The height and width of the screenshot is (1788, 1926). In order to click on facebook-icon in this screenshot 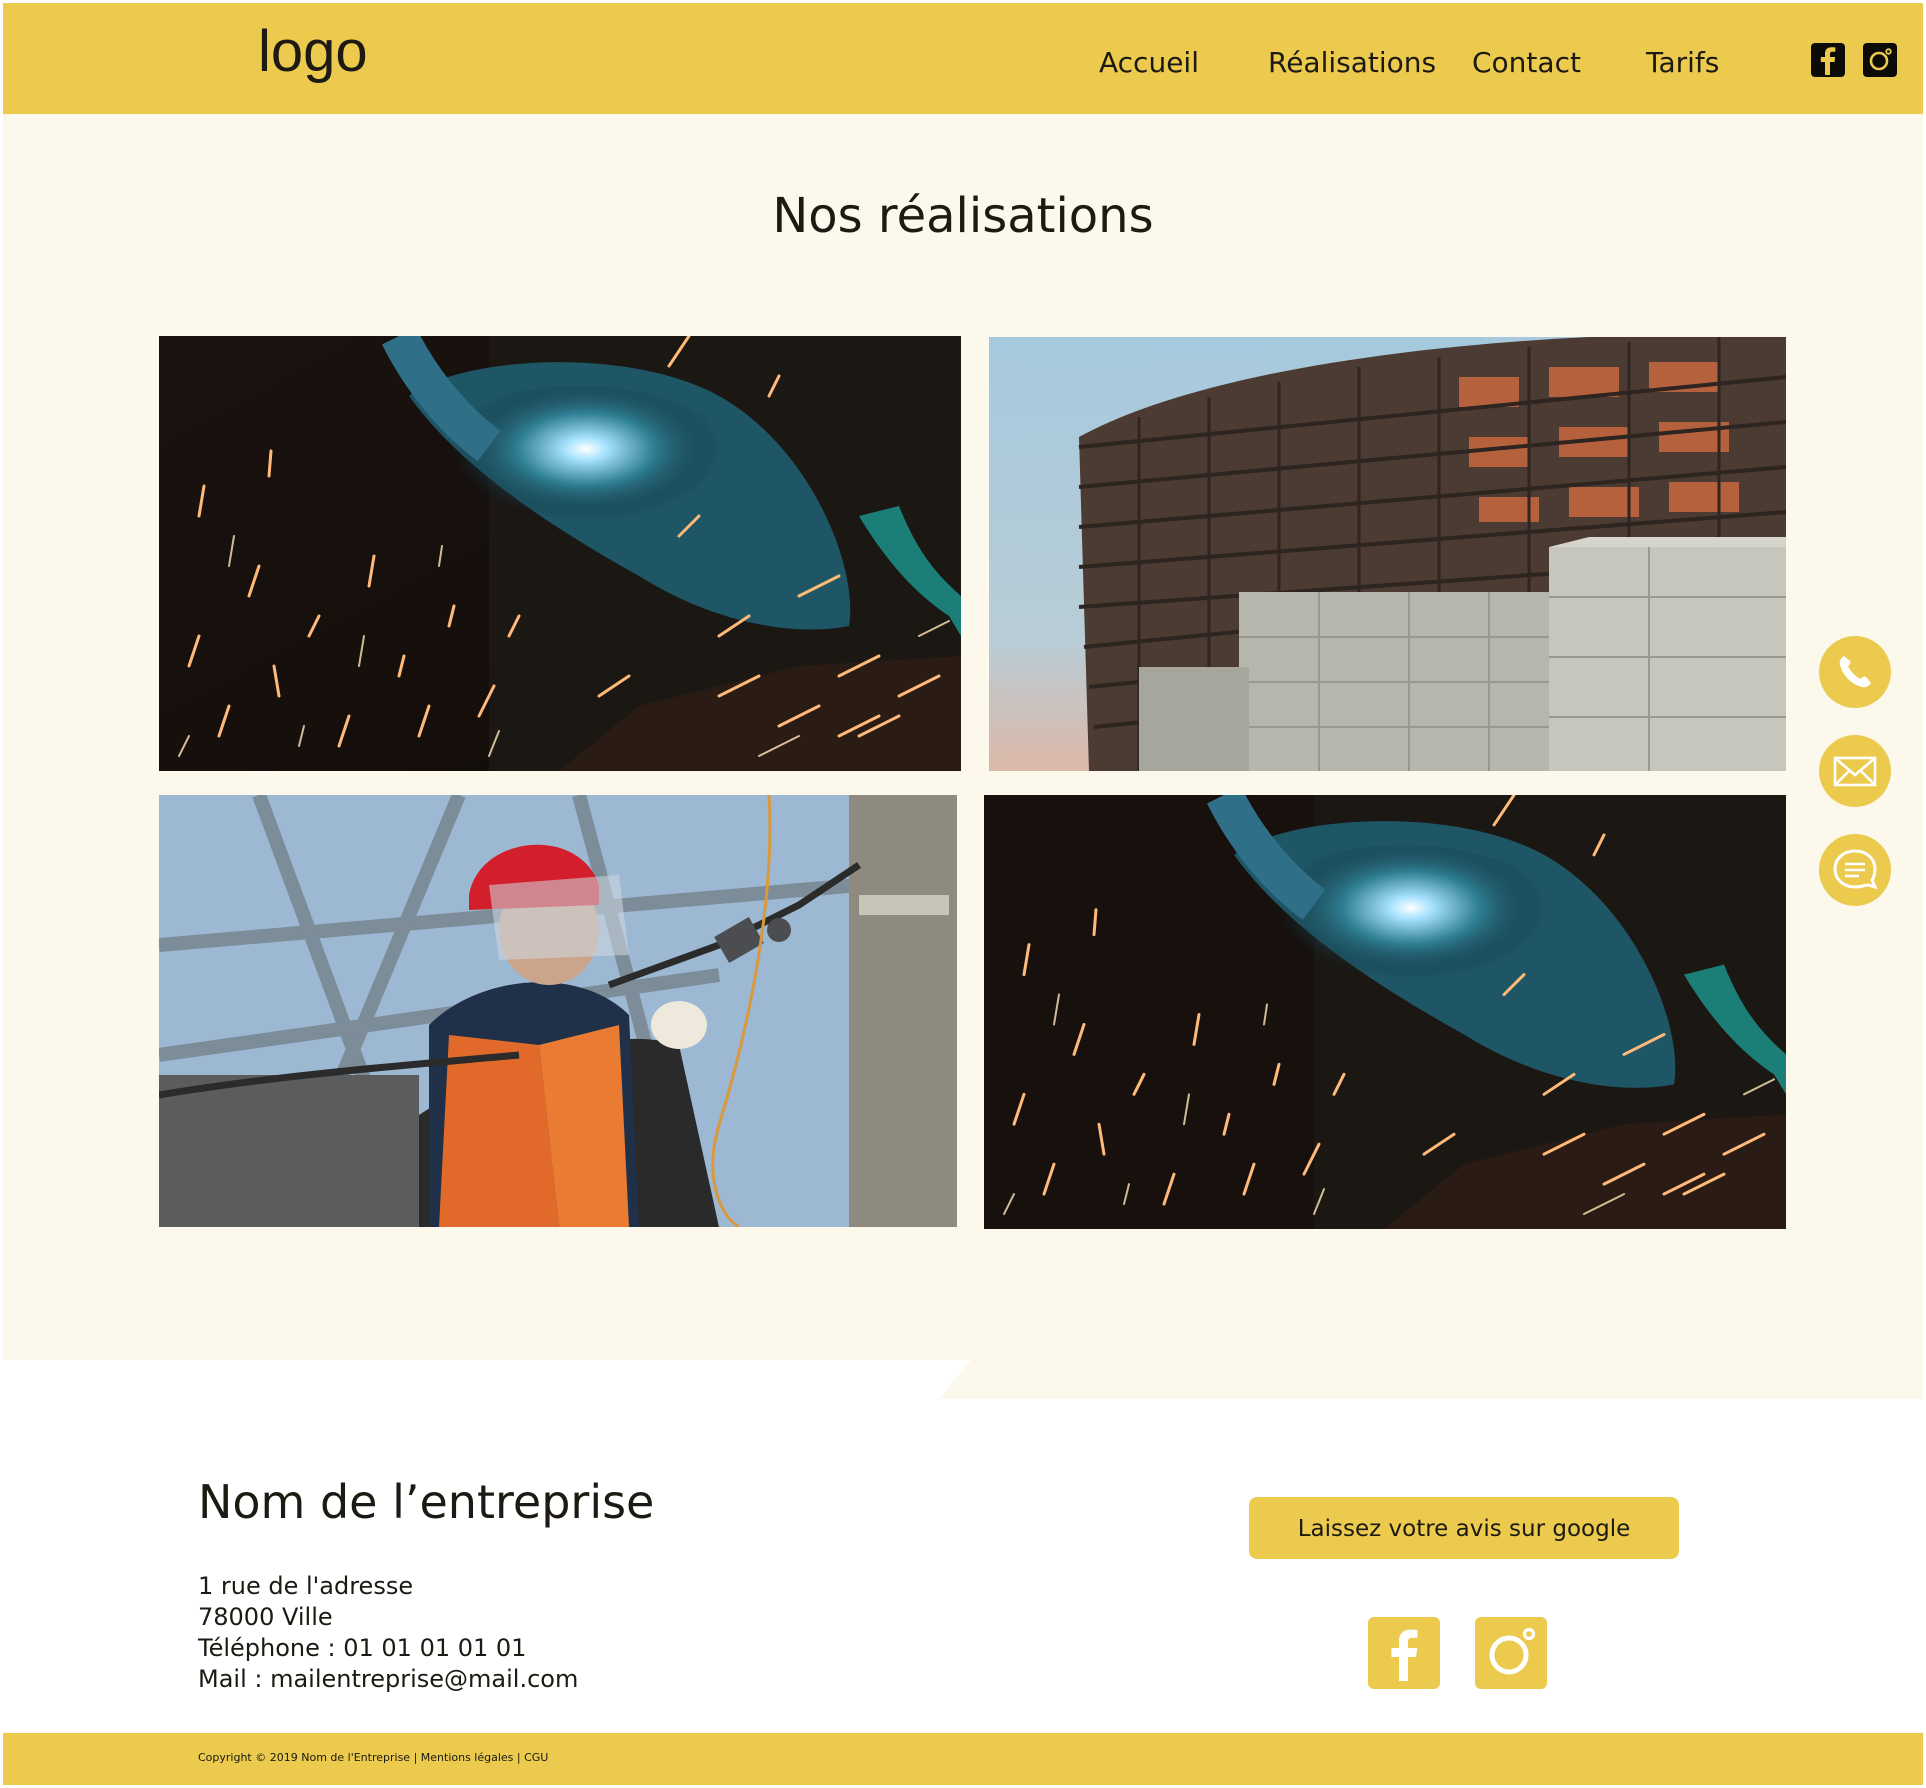, I will do `click(1828, 60)`.